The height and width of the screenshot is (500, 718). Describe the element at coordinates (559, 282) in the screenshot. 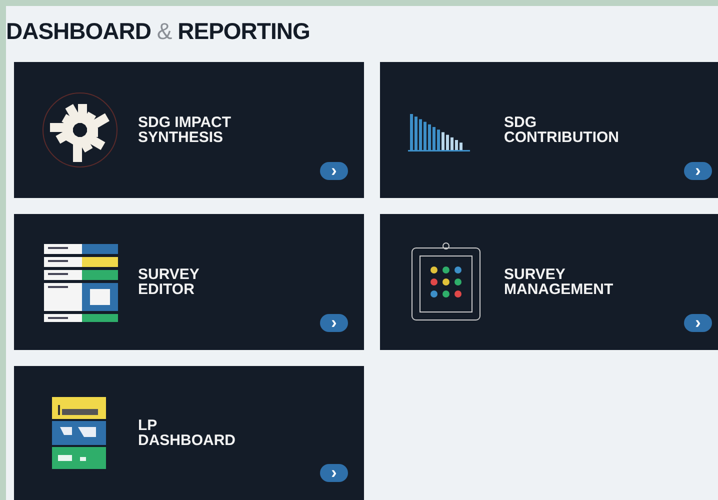

I see `tile-title: SURVEY MANAGEMENT` at that location.